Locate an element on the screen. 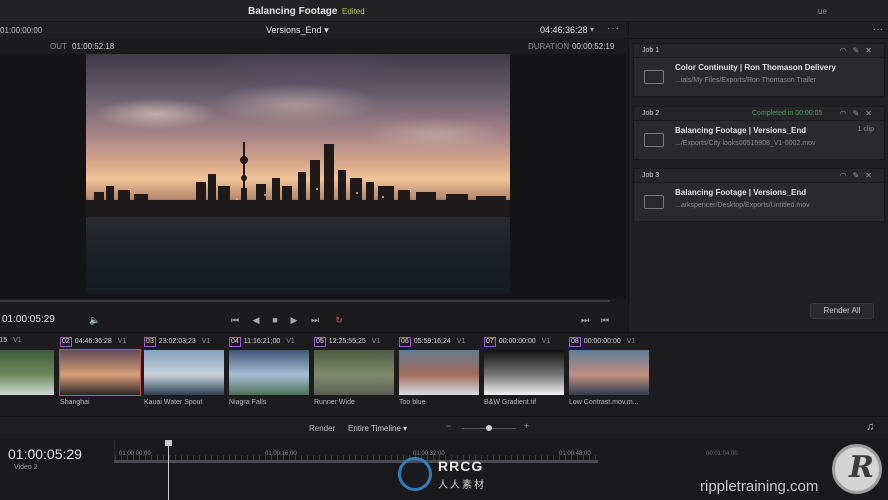  track-label: Video 2 is located at coordinates (26, 467).